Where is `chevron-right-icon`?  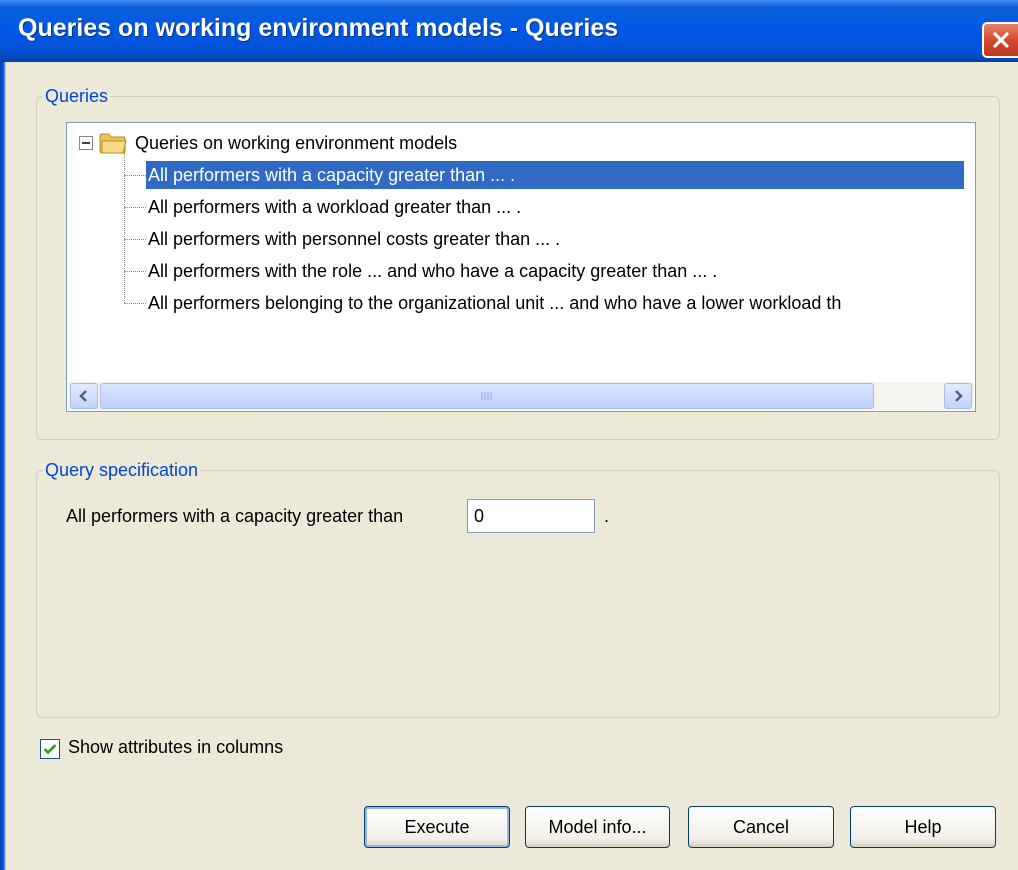
chevron-right-icon is located at coordinates (959, 396).